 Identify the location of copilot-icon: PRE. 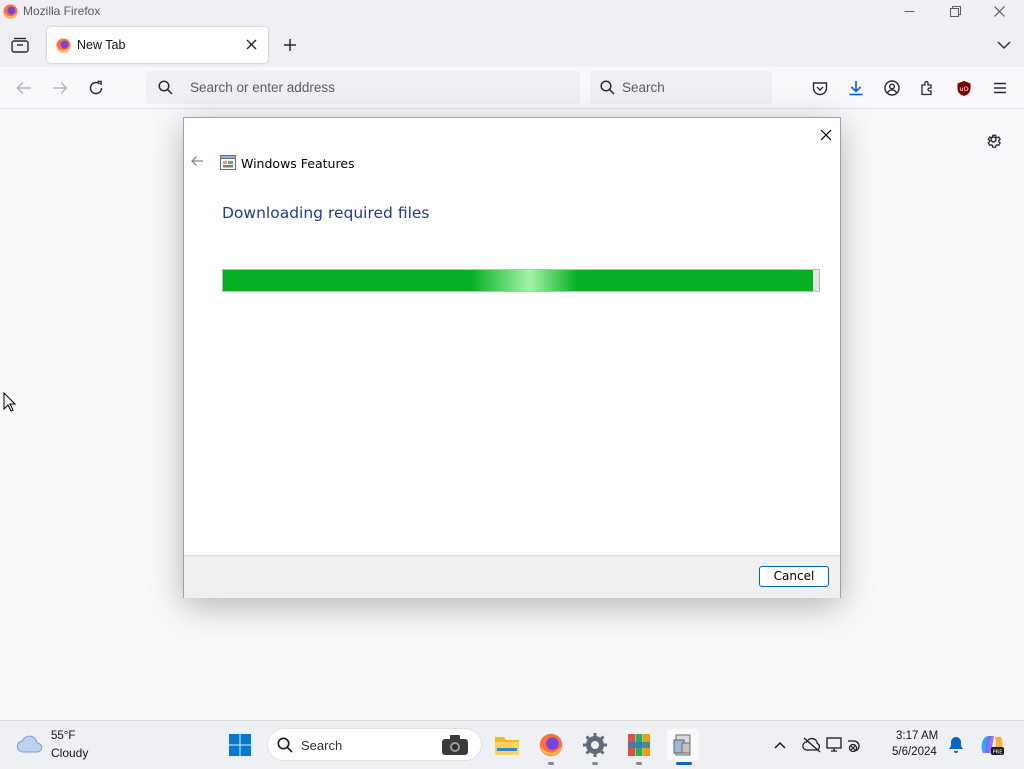
(992, 745).